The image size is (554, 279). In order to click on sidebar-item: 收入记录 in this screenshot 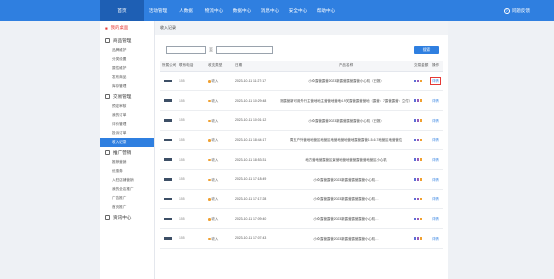, I will do `click(127, 142)`.